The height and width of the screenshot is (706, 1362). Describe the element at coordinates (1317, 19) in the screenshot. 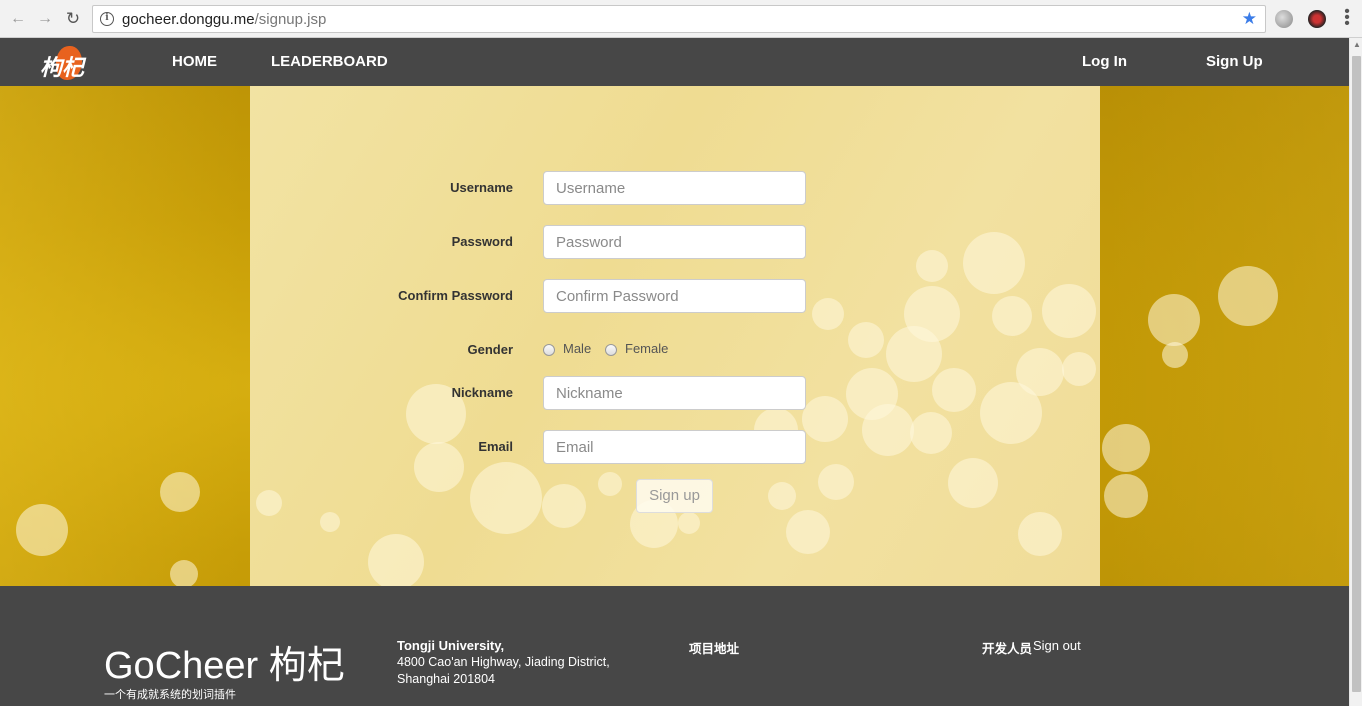

I see `bug-extension-icon` at that location.